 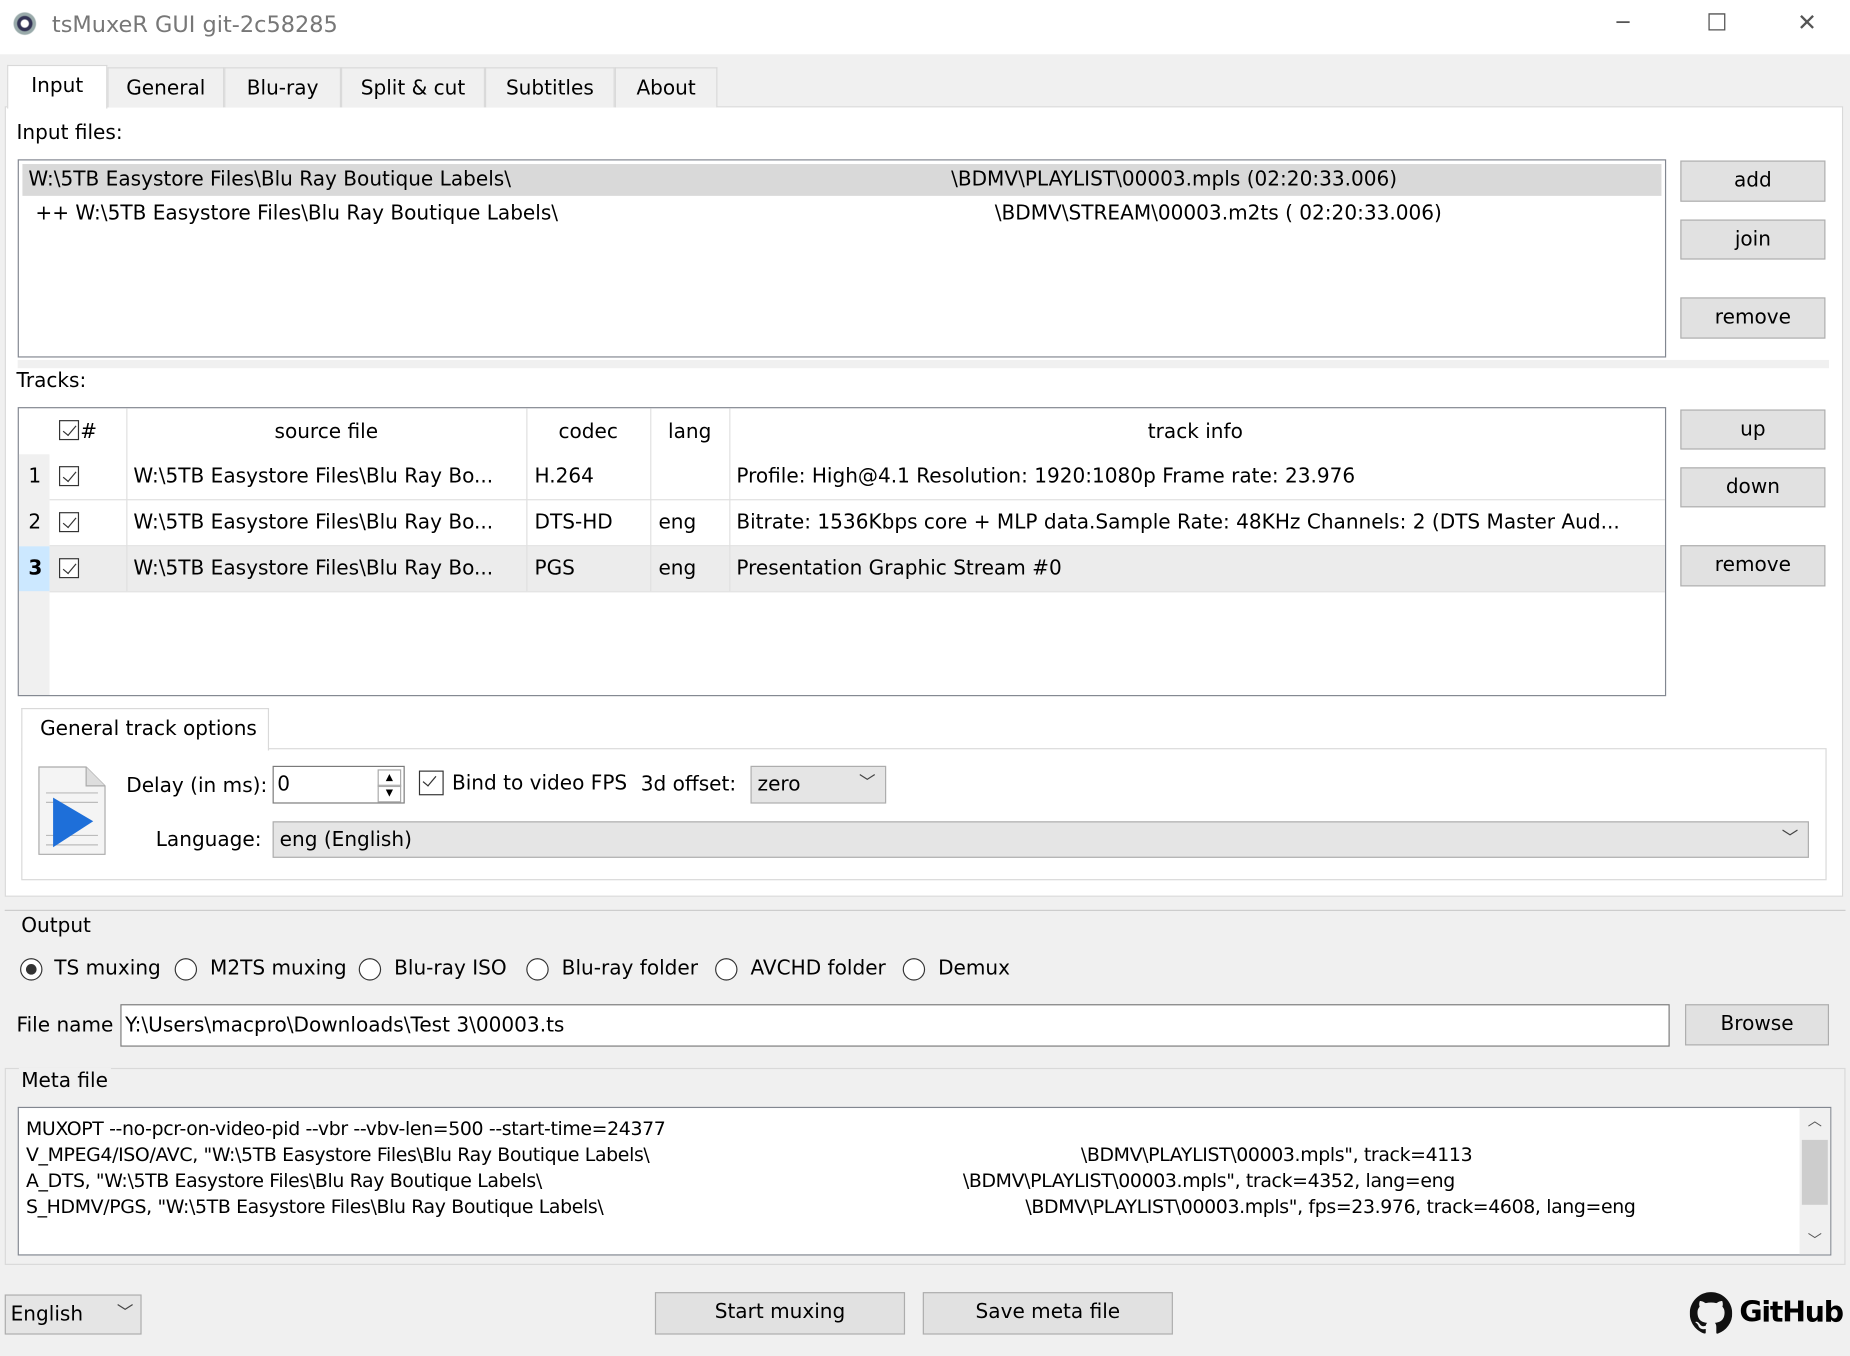 I want to click on ts-muxing-radio, so click(x=31, y=969).